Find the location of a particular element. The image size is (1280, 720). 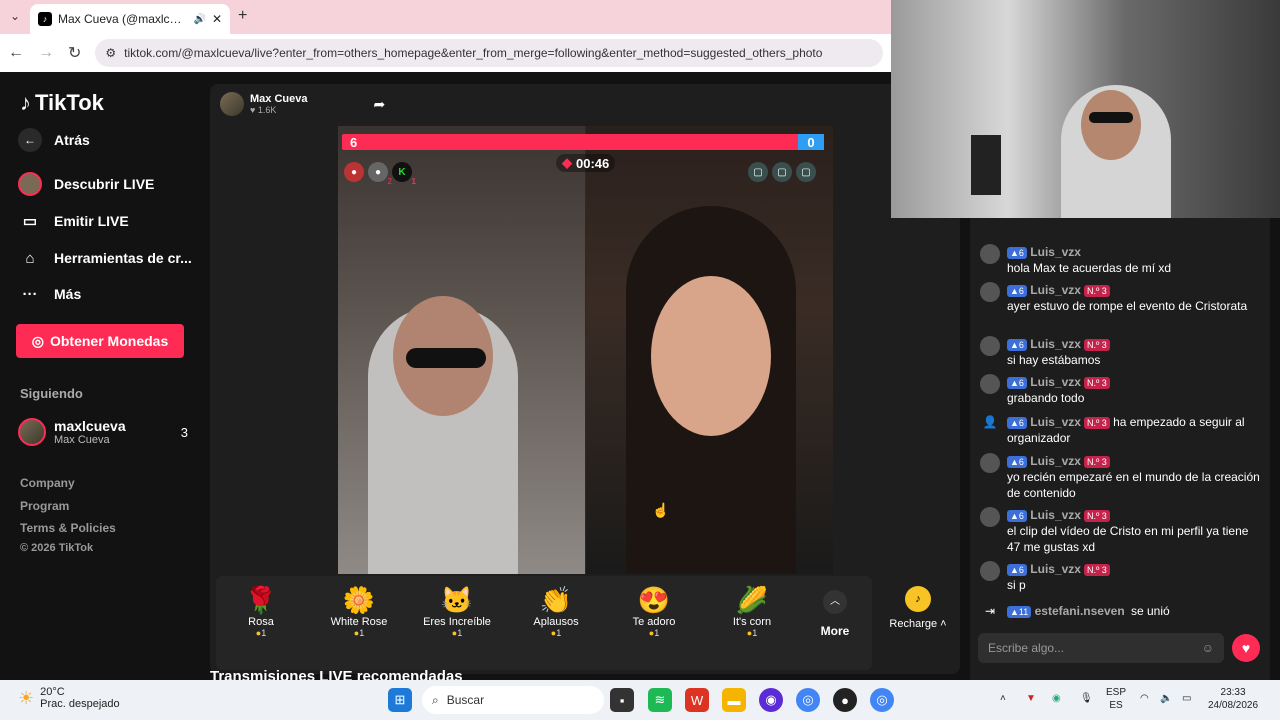

audio-icon: 🔊 is located at coordinates (199, 19).